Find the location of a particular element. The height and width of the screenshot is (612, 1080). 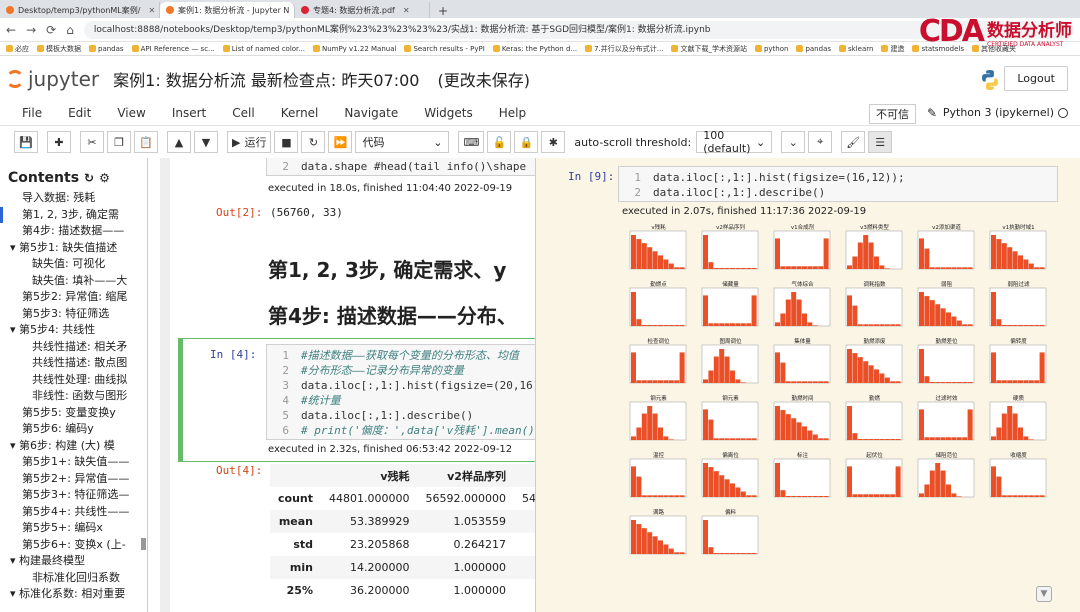

toc-item: 第5步2: 异常值: 缩尾 is located at coordinates (73, 297).